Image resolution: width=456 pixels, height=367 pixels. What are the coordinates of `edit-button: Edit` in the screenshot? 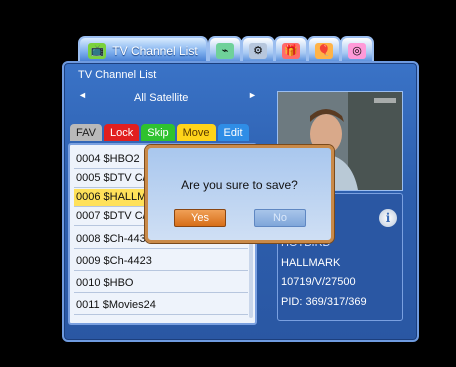 It's located at (233, 132).